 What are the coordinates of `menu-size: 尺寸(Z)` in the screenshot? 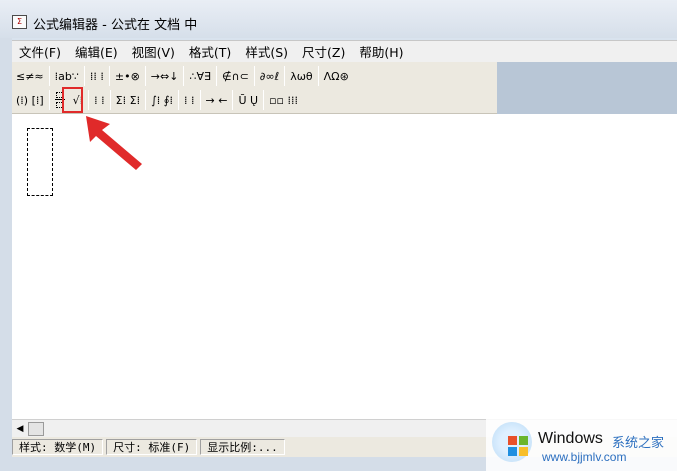 It's located at (323, 51).